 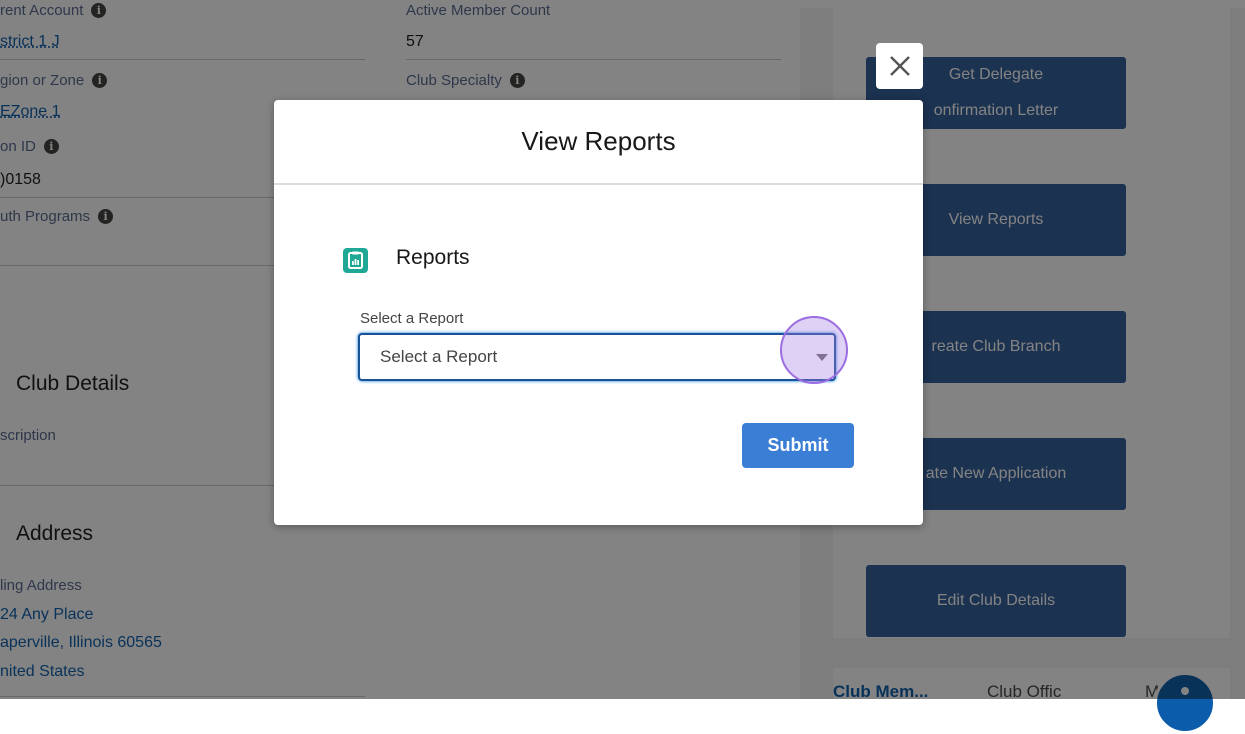 I want to click on modal-title: View Reports, so click(x=598, y=141).